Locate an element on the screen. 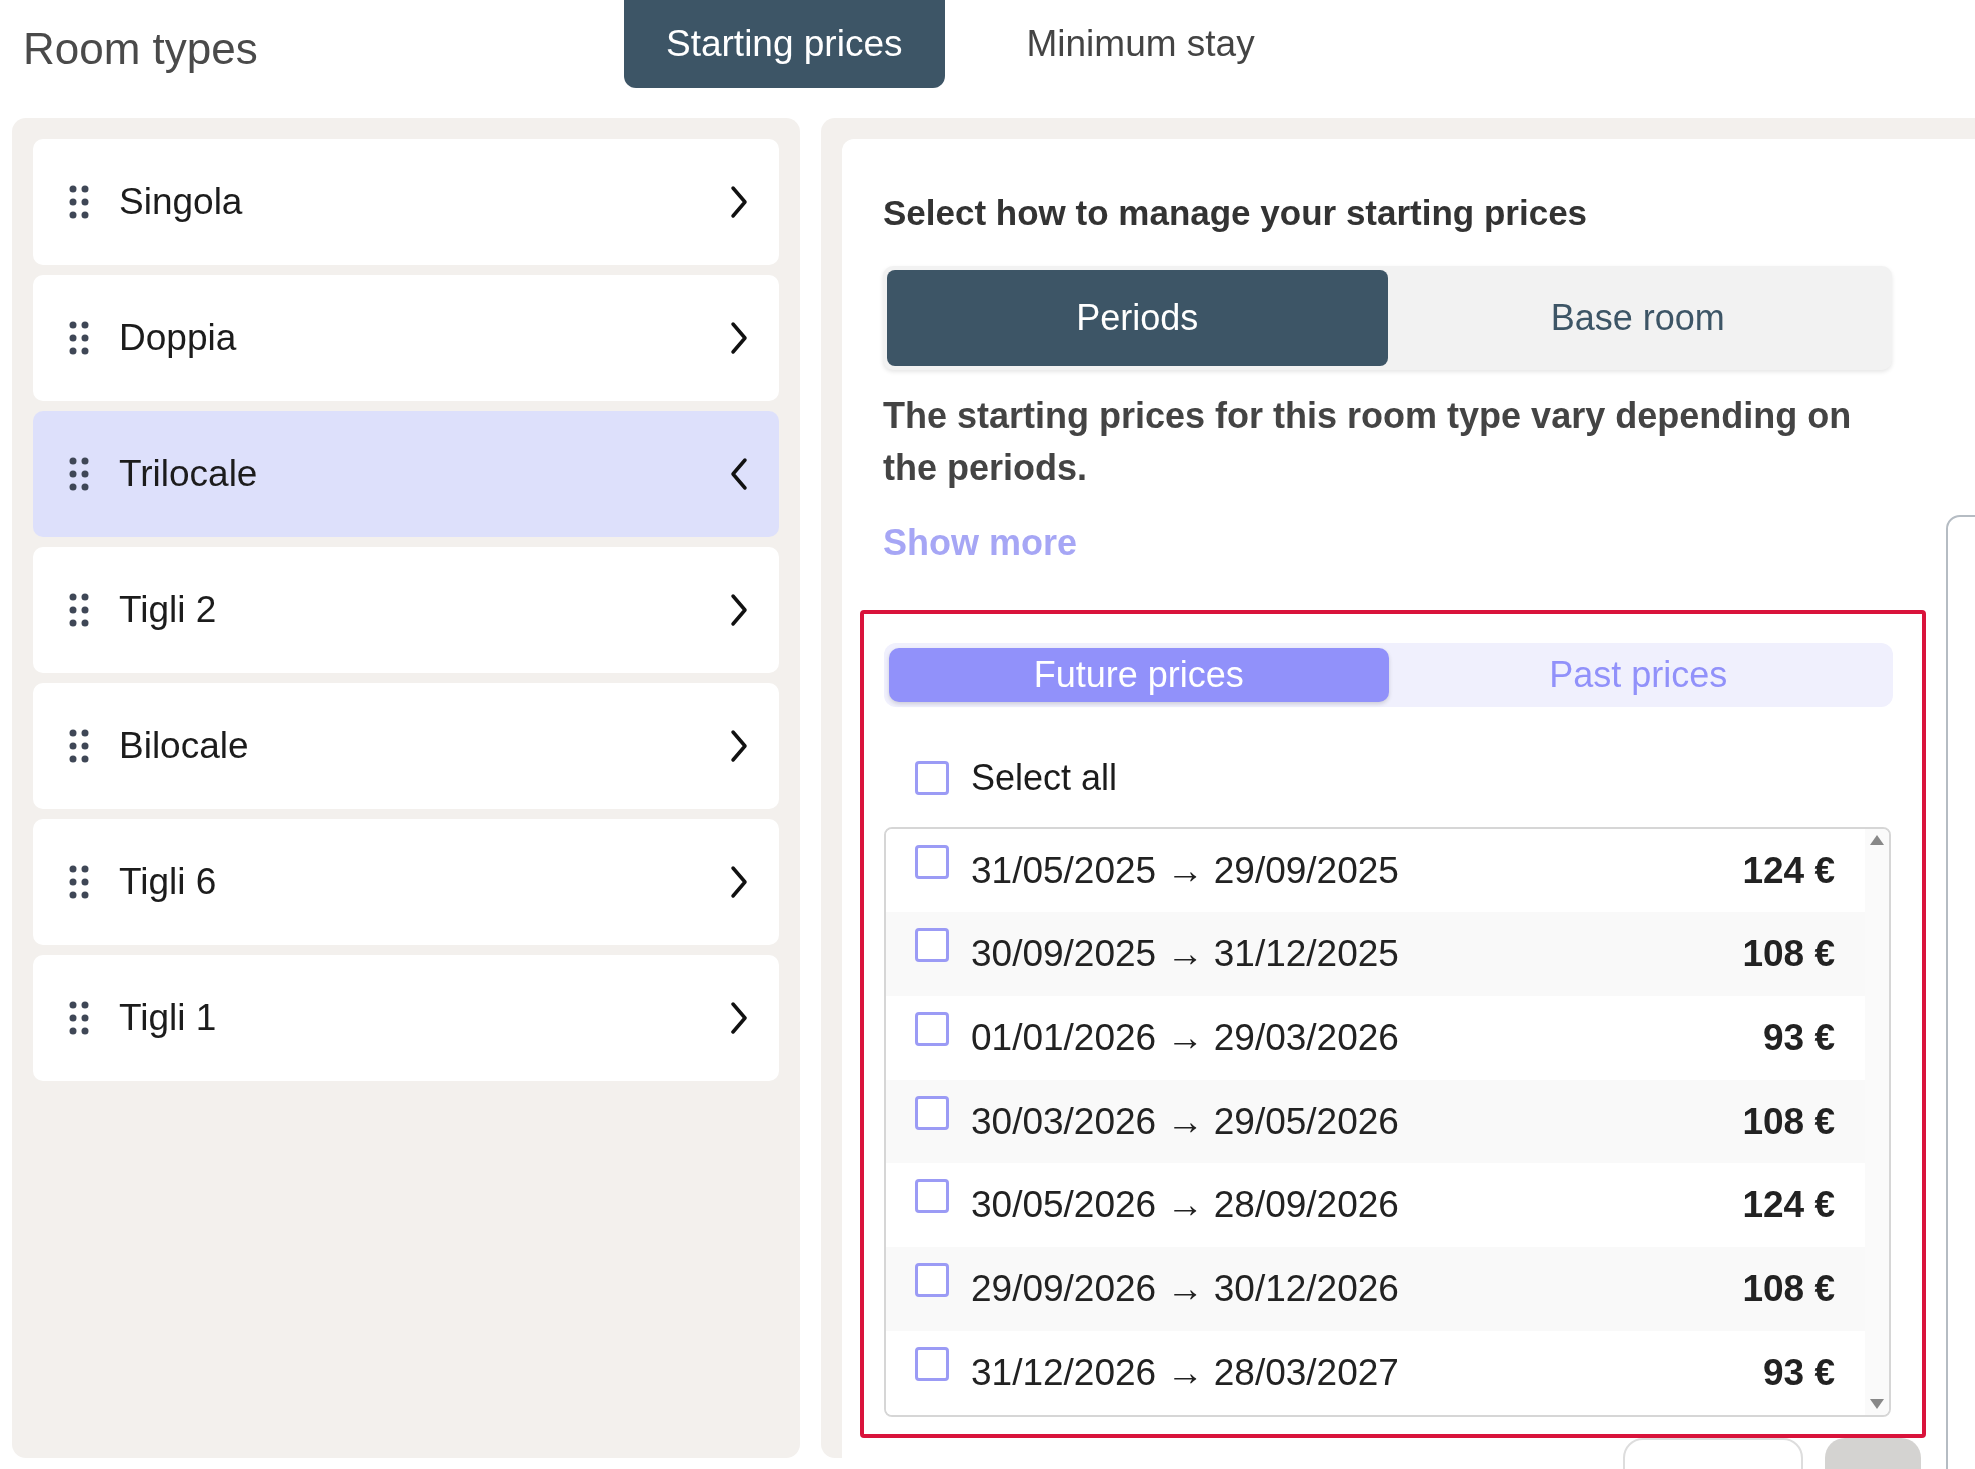 The width and height of the screenshot is (1975, 1469). chevron-left-icon is located at coordinates (739, 474).